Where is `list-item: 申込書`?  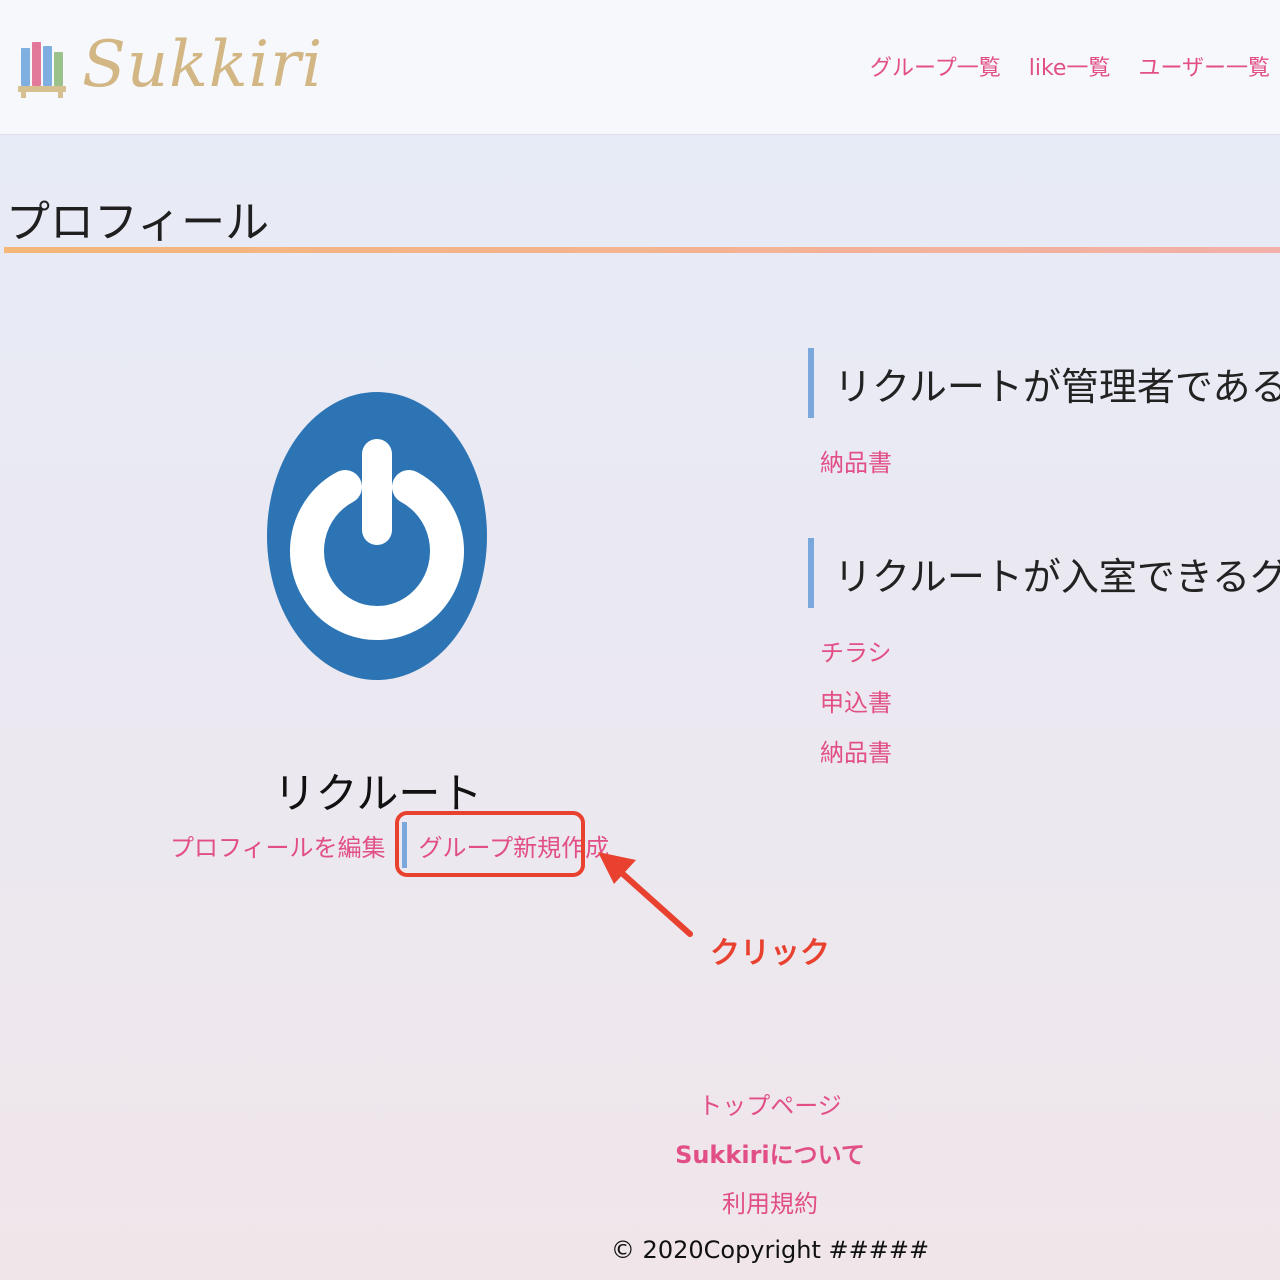 list-item: 申込書 is located at coordinates (1050, 703).